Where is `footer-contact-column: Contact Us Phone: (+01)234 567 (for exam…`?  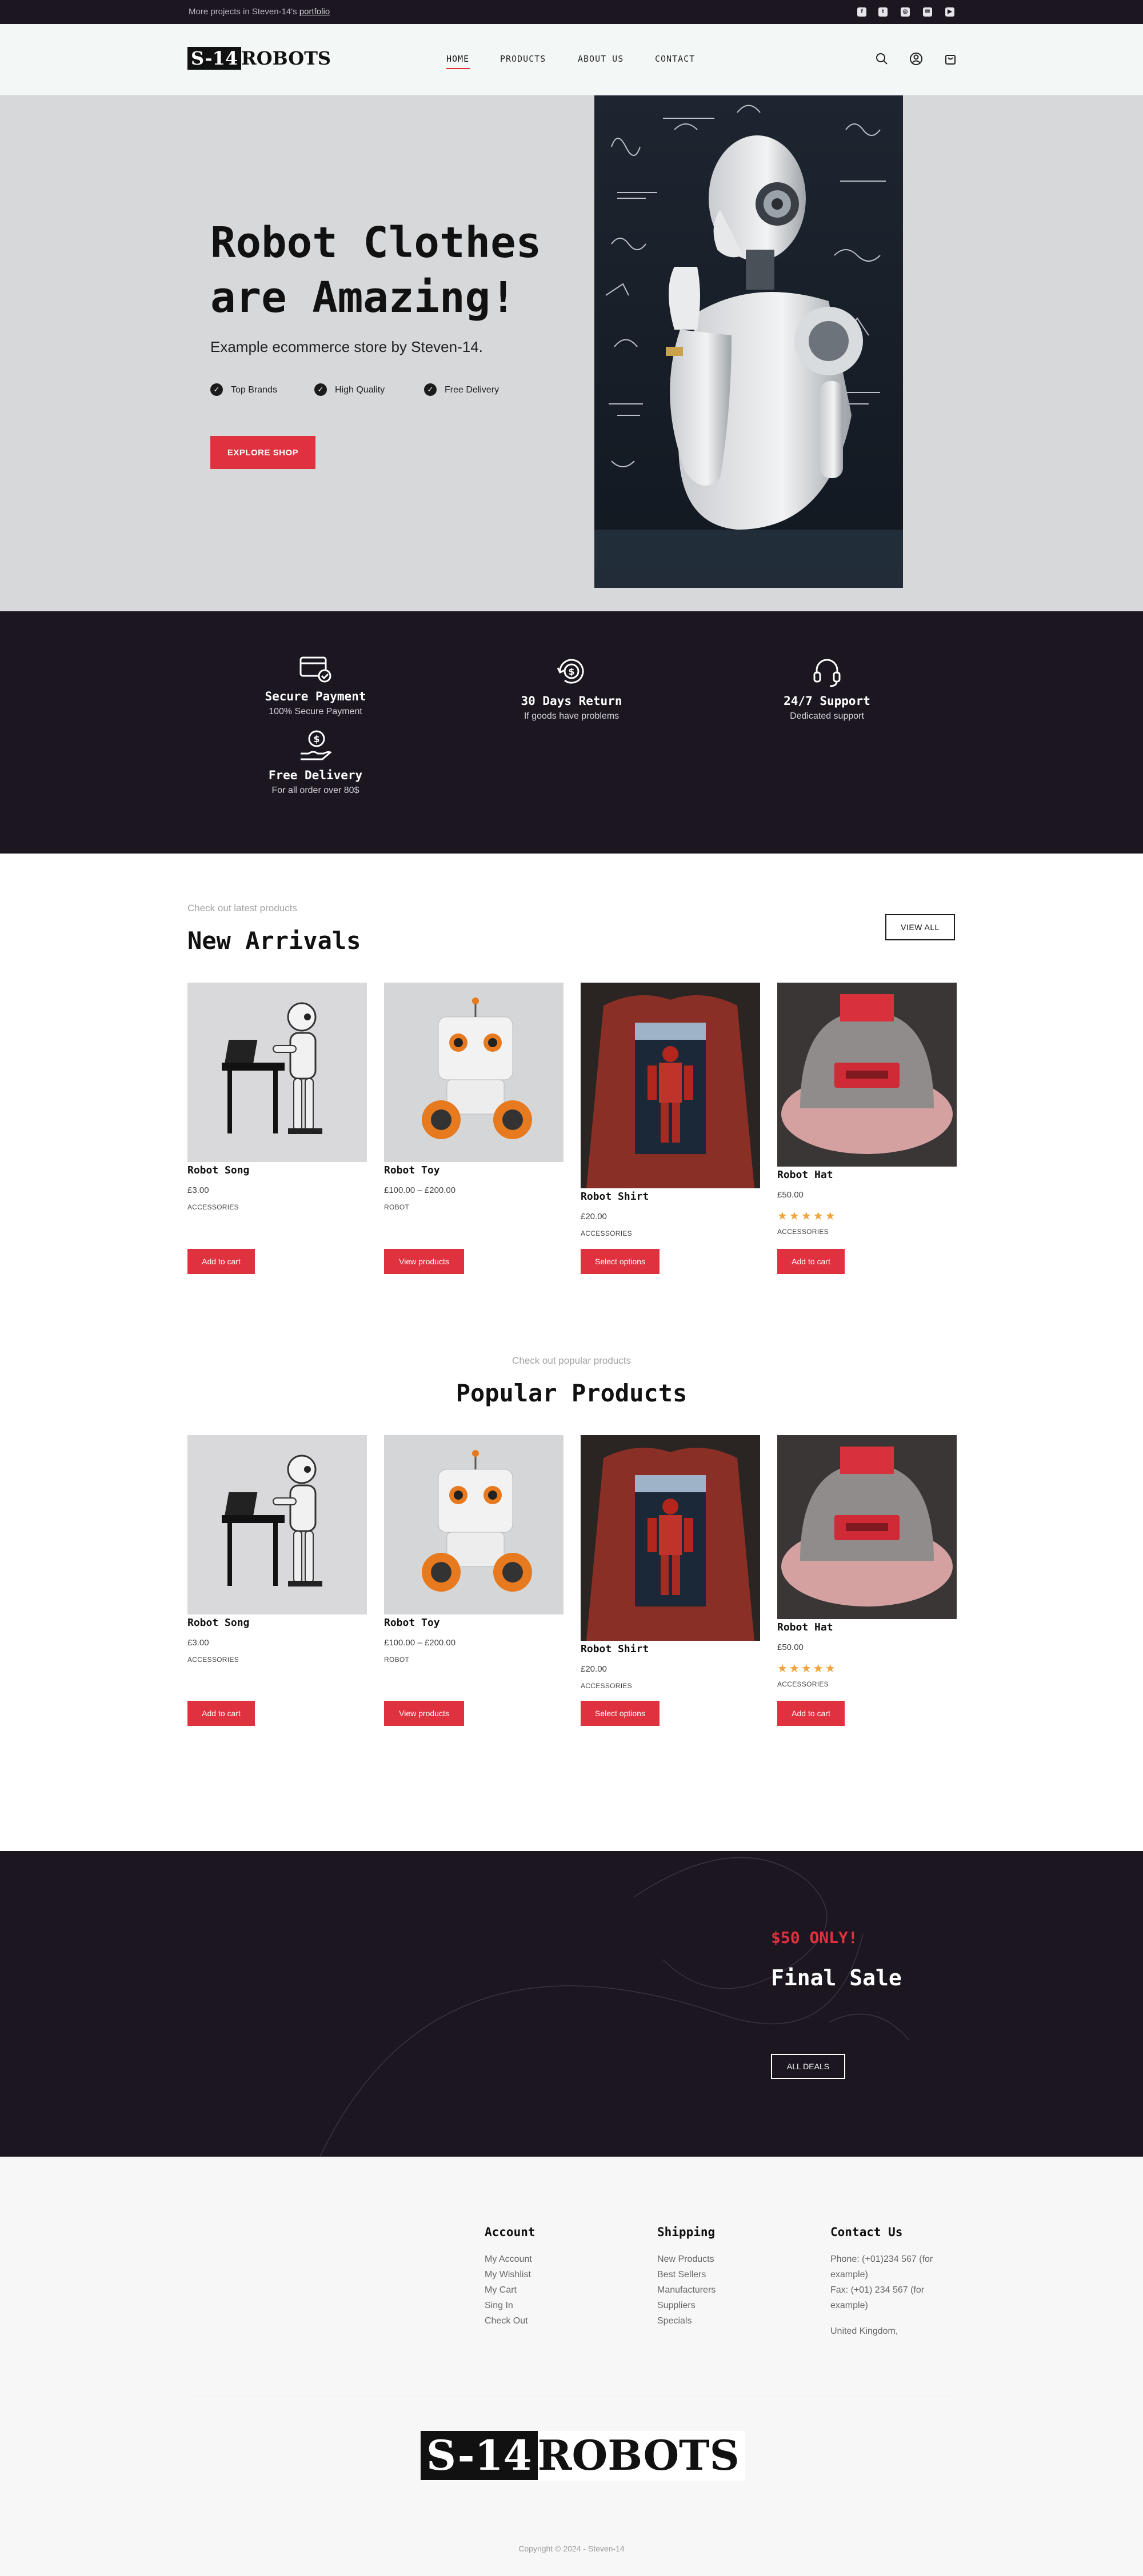 footer-contact-column: Contact Us Phone: (+01)234 567 (for exam… is located at coordinates (887, 2282).